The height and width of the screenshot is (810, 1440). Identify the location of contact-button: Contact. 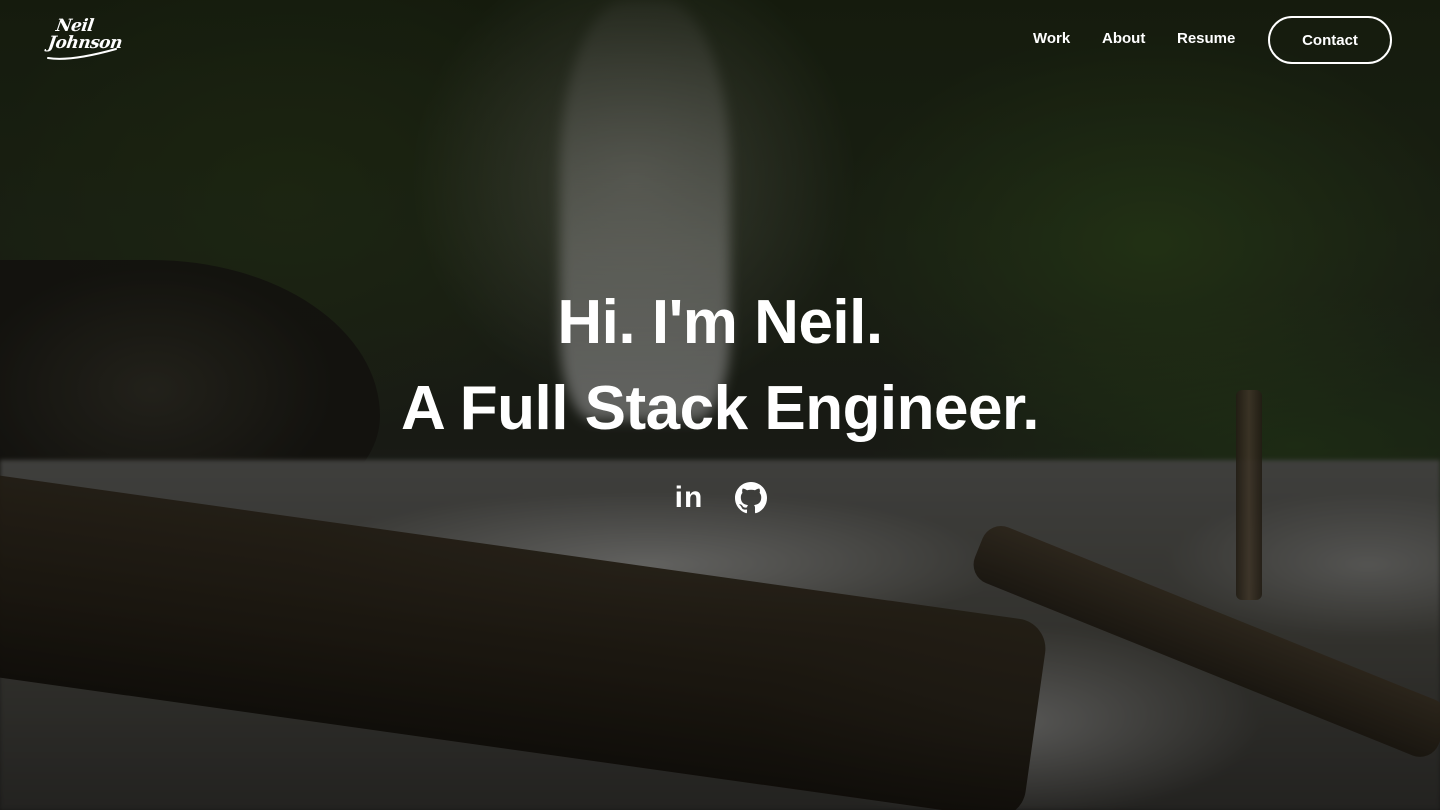
(1330, 40).